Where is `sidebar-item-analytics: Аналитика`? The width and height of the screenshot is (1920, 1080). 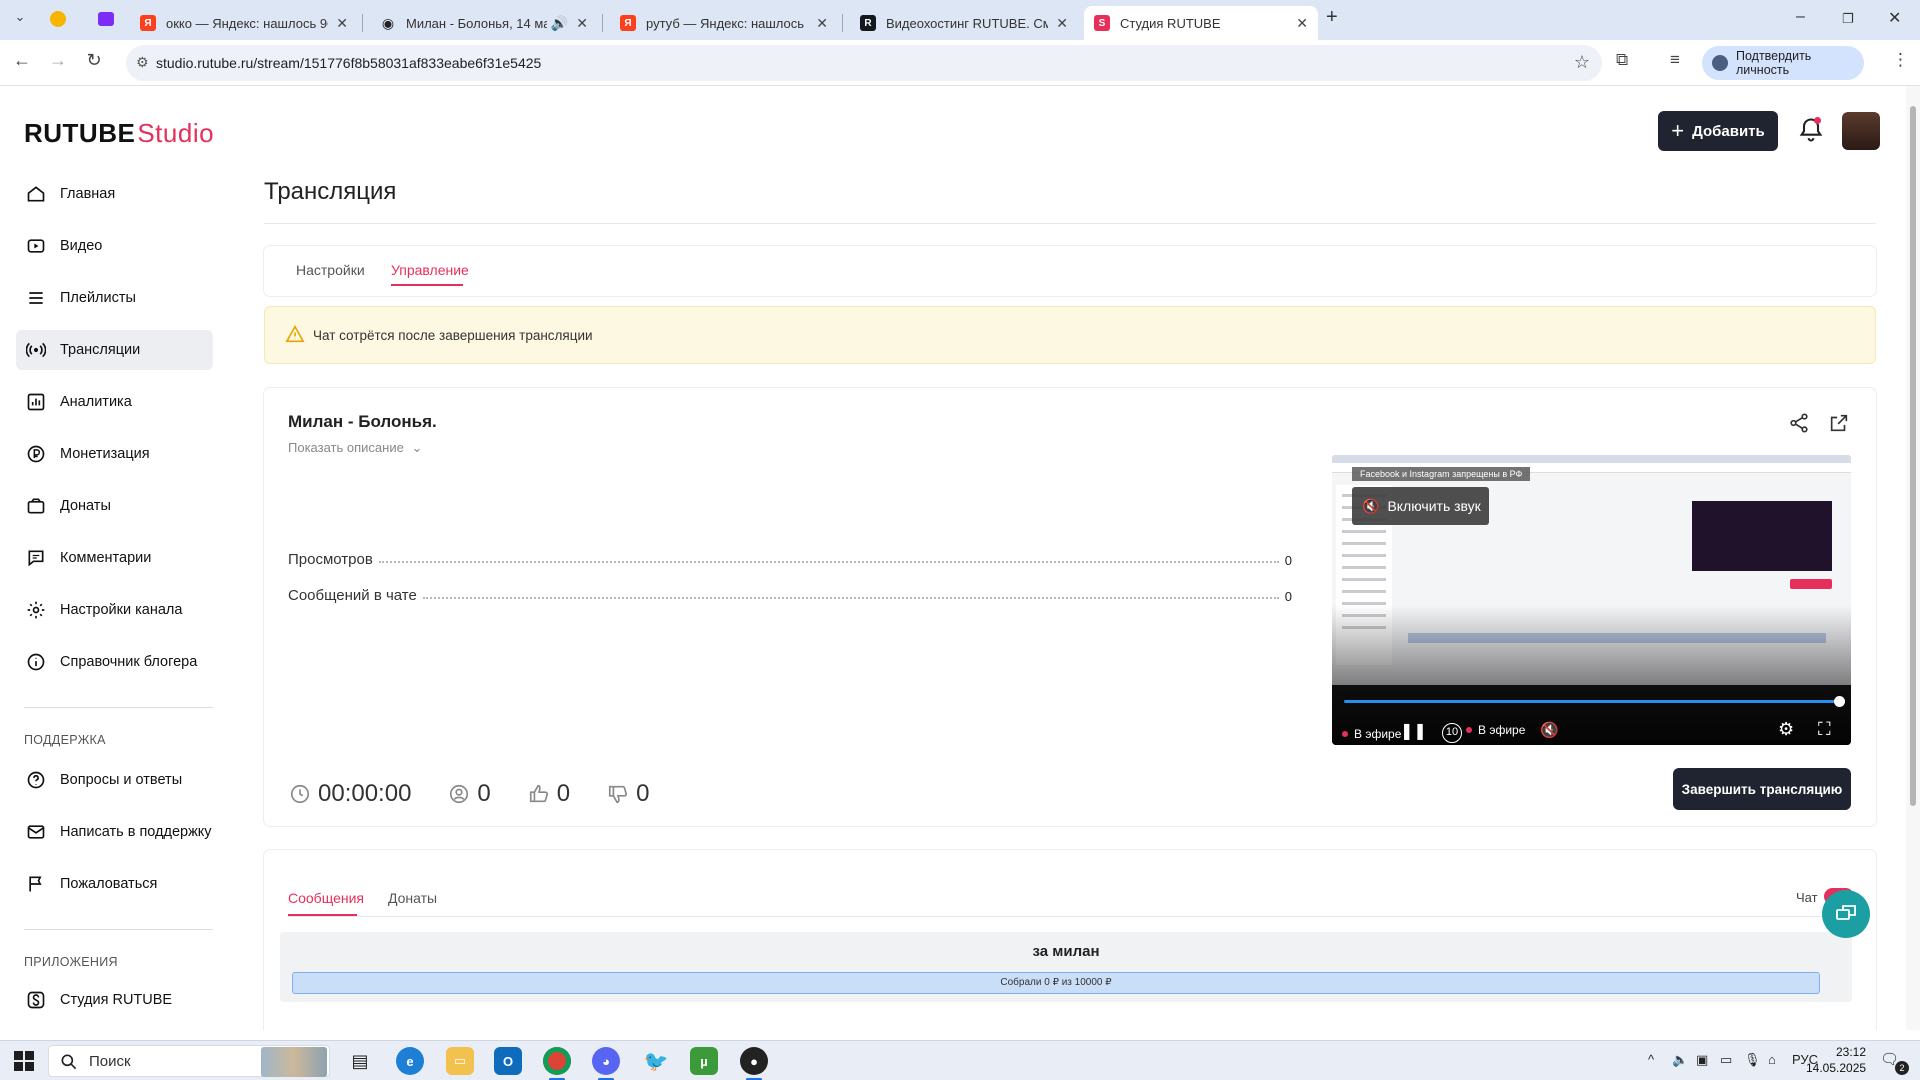
sidebar-item-analytics: Аналитика is located at coordinates (114, 402).